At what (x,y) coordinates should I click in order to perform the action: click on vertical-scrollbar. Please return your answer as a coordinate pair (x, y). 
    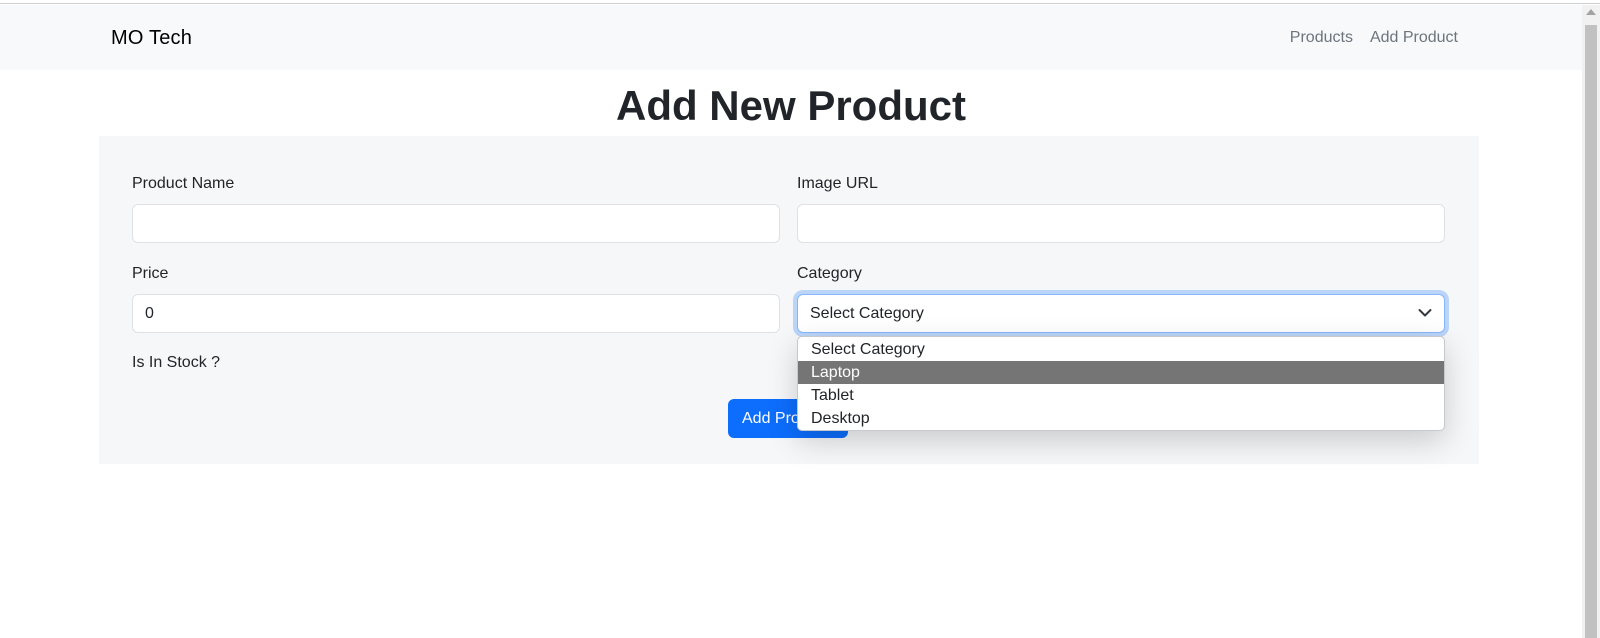
    Looking at the image, I should click on (1591, 321).